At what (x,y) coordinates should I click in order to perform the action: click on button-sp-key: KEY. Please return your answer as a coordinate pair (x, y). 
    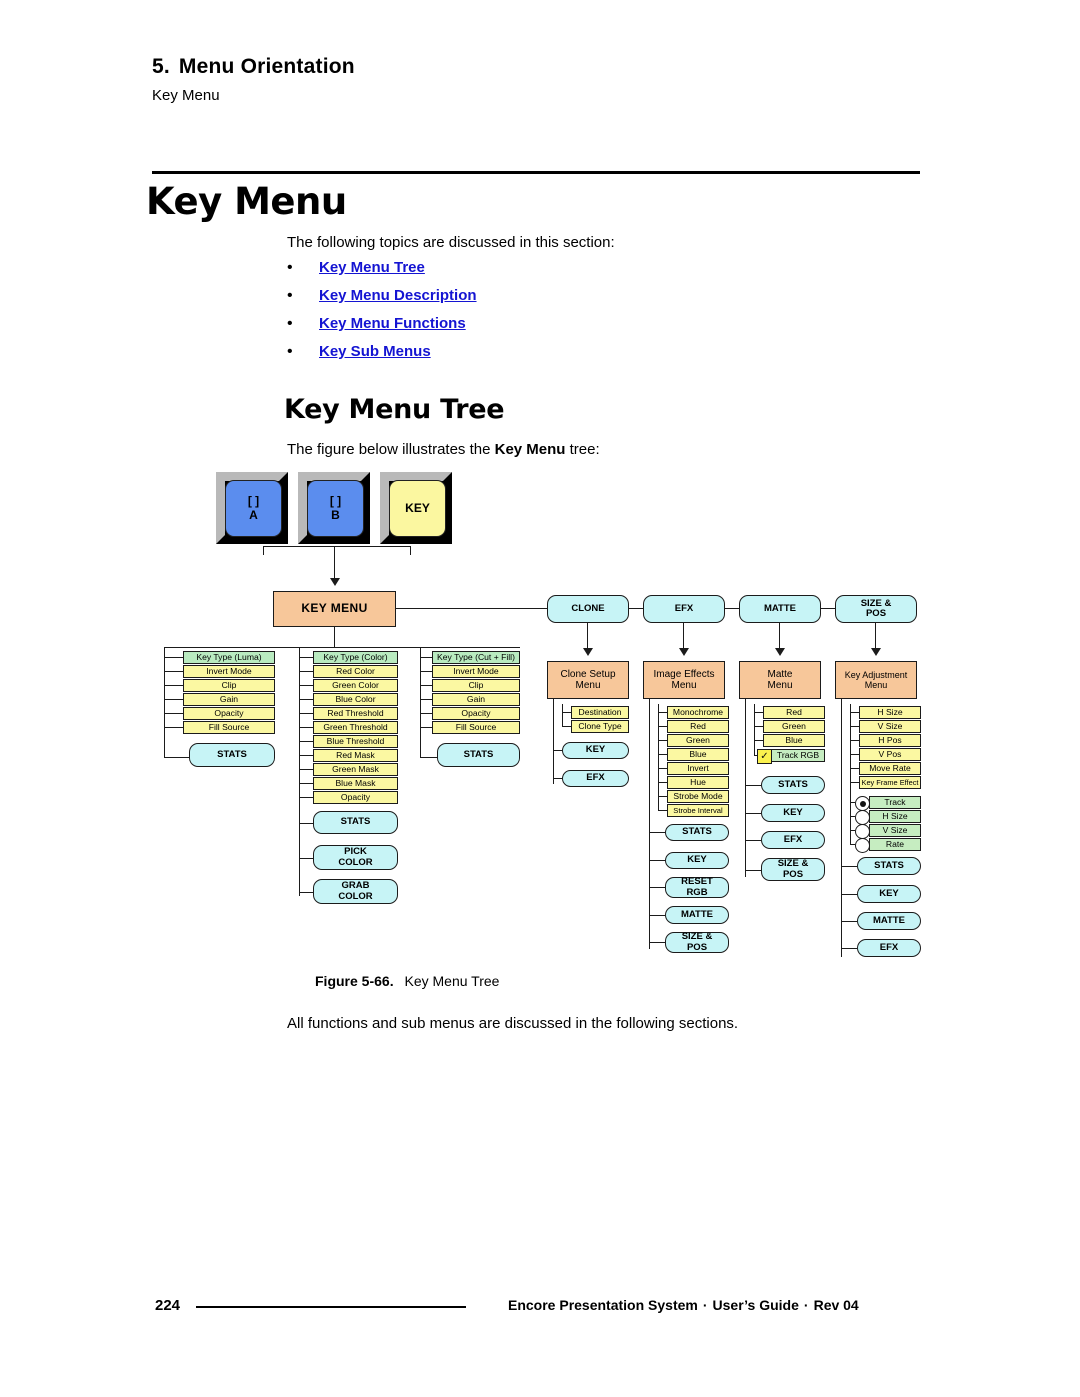
    Looking at the image, I should click on (889, 894).